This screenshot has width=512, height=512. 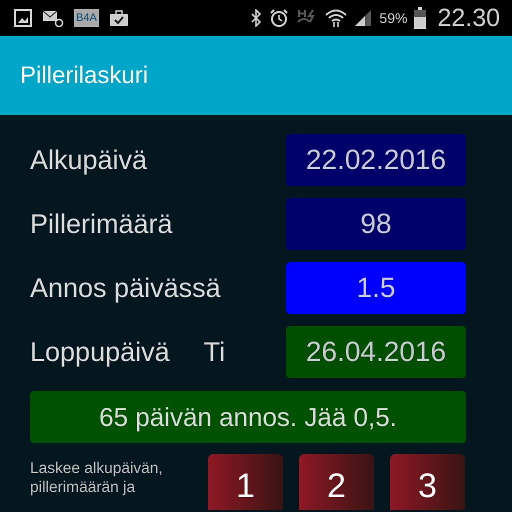 I want to click on alarm-icon, so click(x=279, y=18).